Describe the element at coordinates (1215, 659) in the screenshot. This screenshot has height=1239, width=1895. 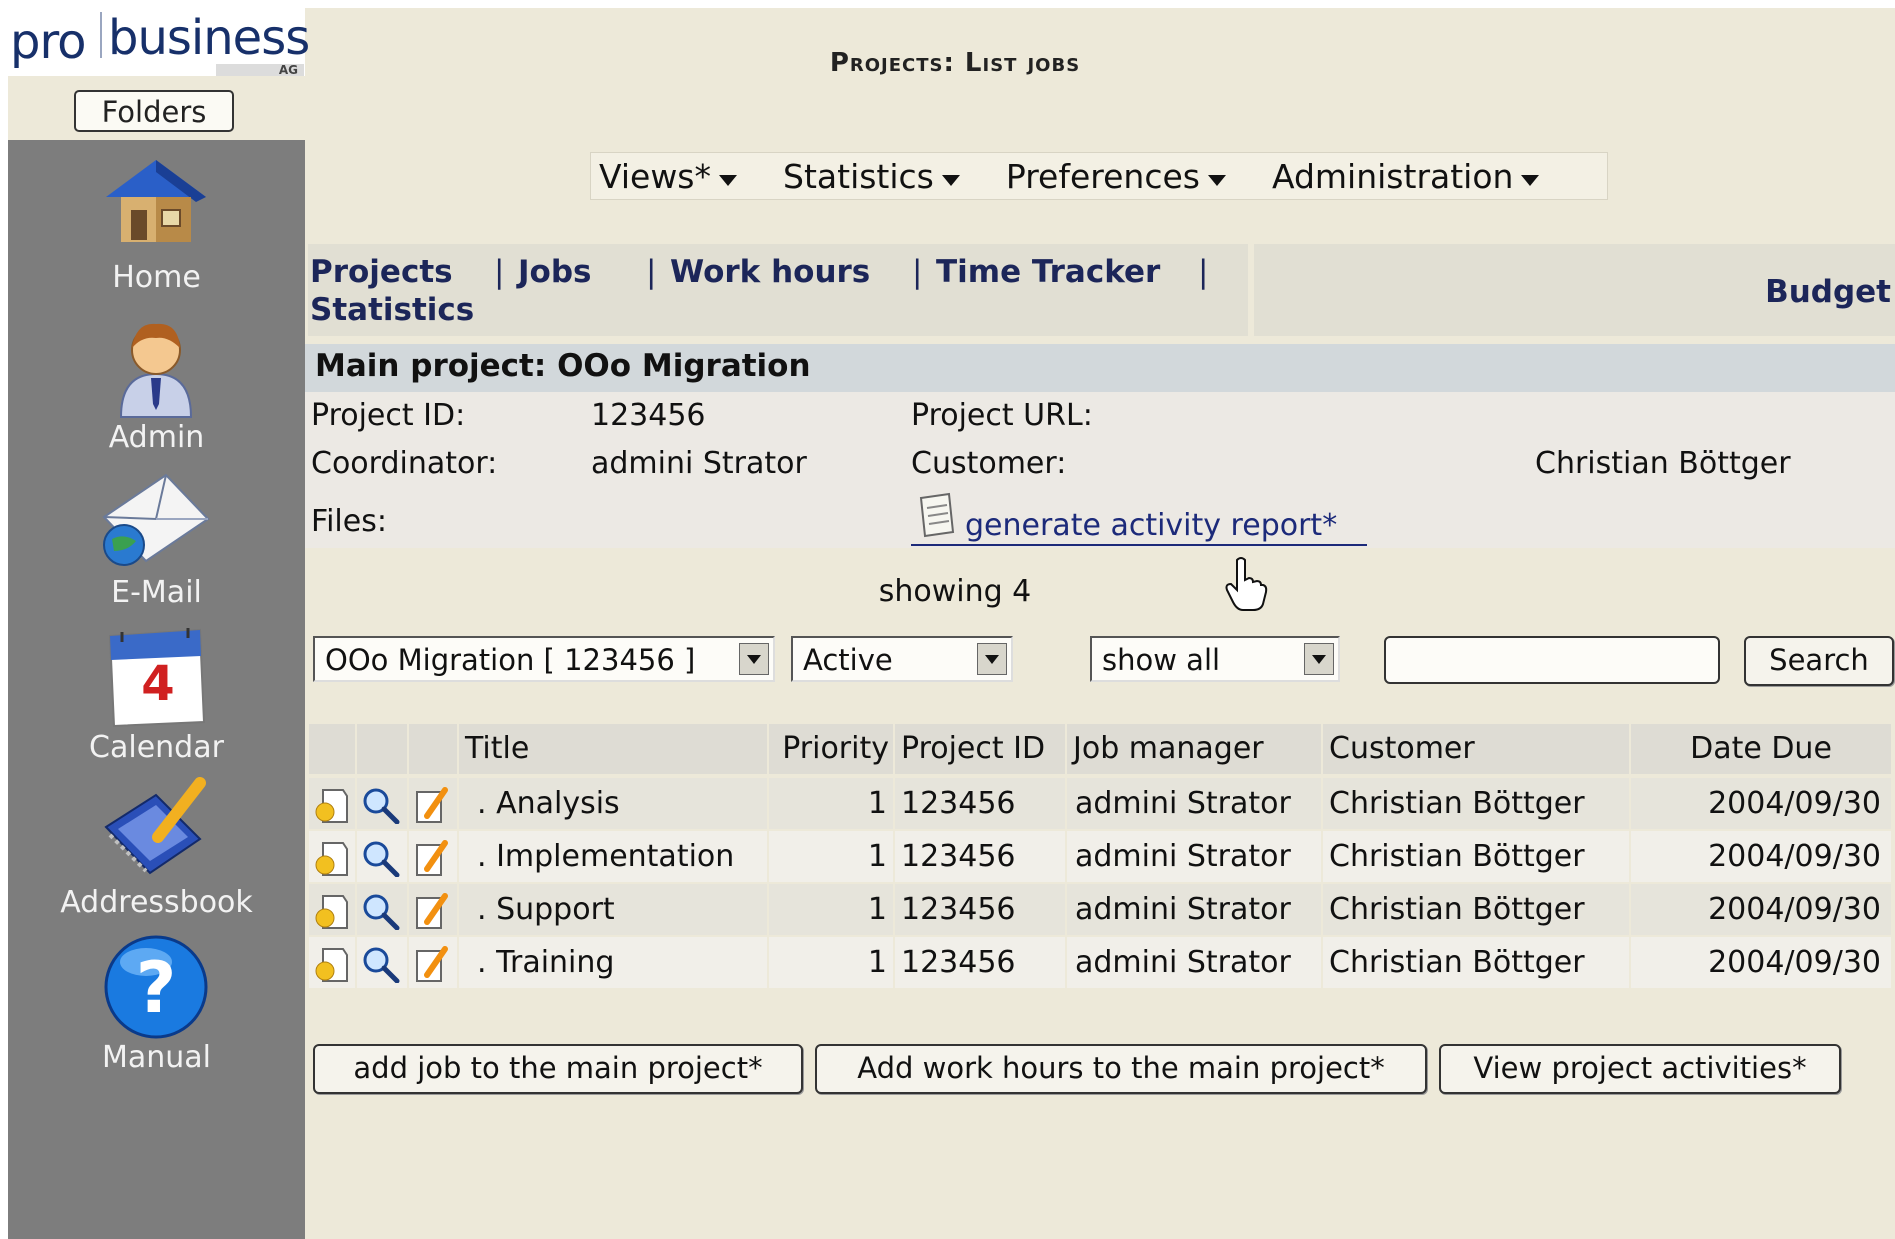
I see `show-select: show all` at that location.